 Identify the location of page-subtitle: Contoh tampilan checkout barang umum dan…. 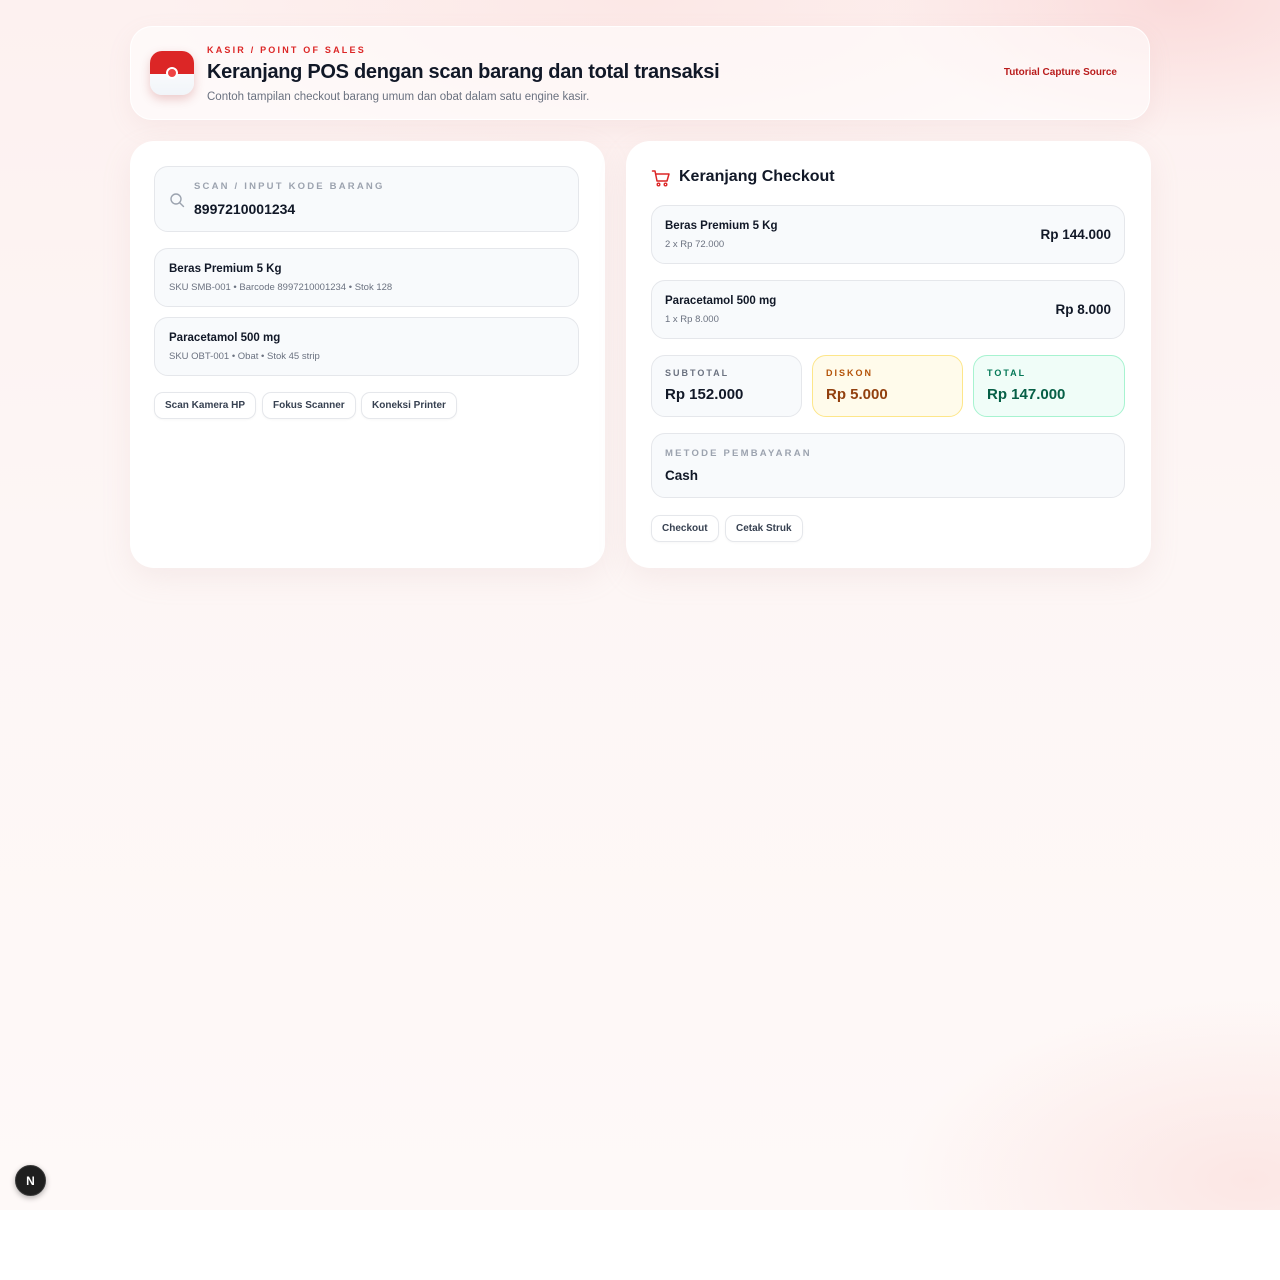
(398, 97).